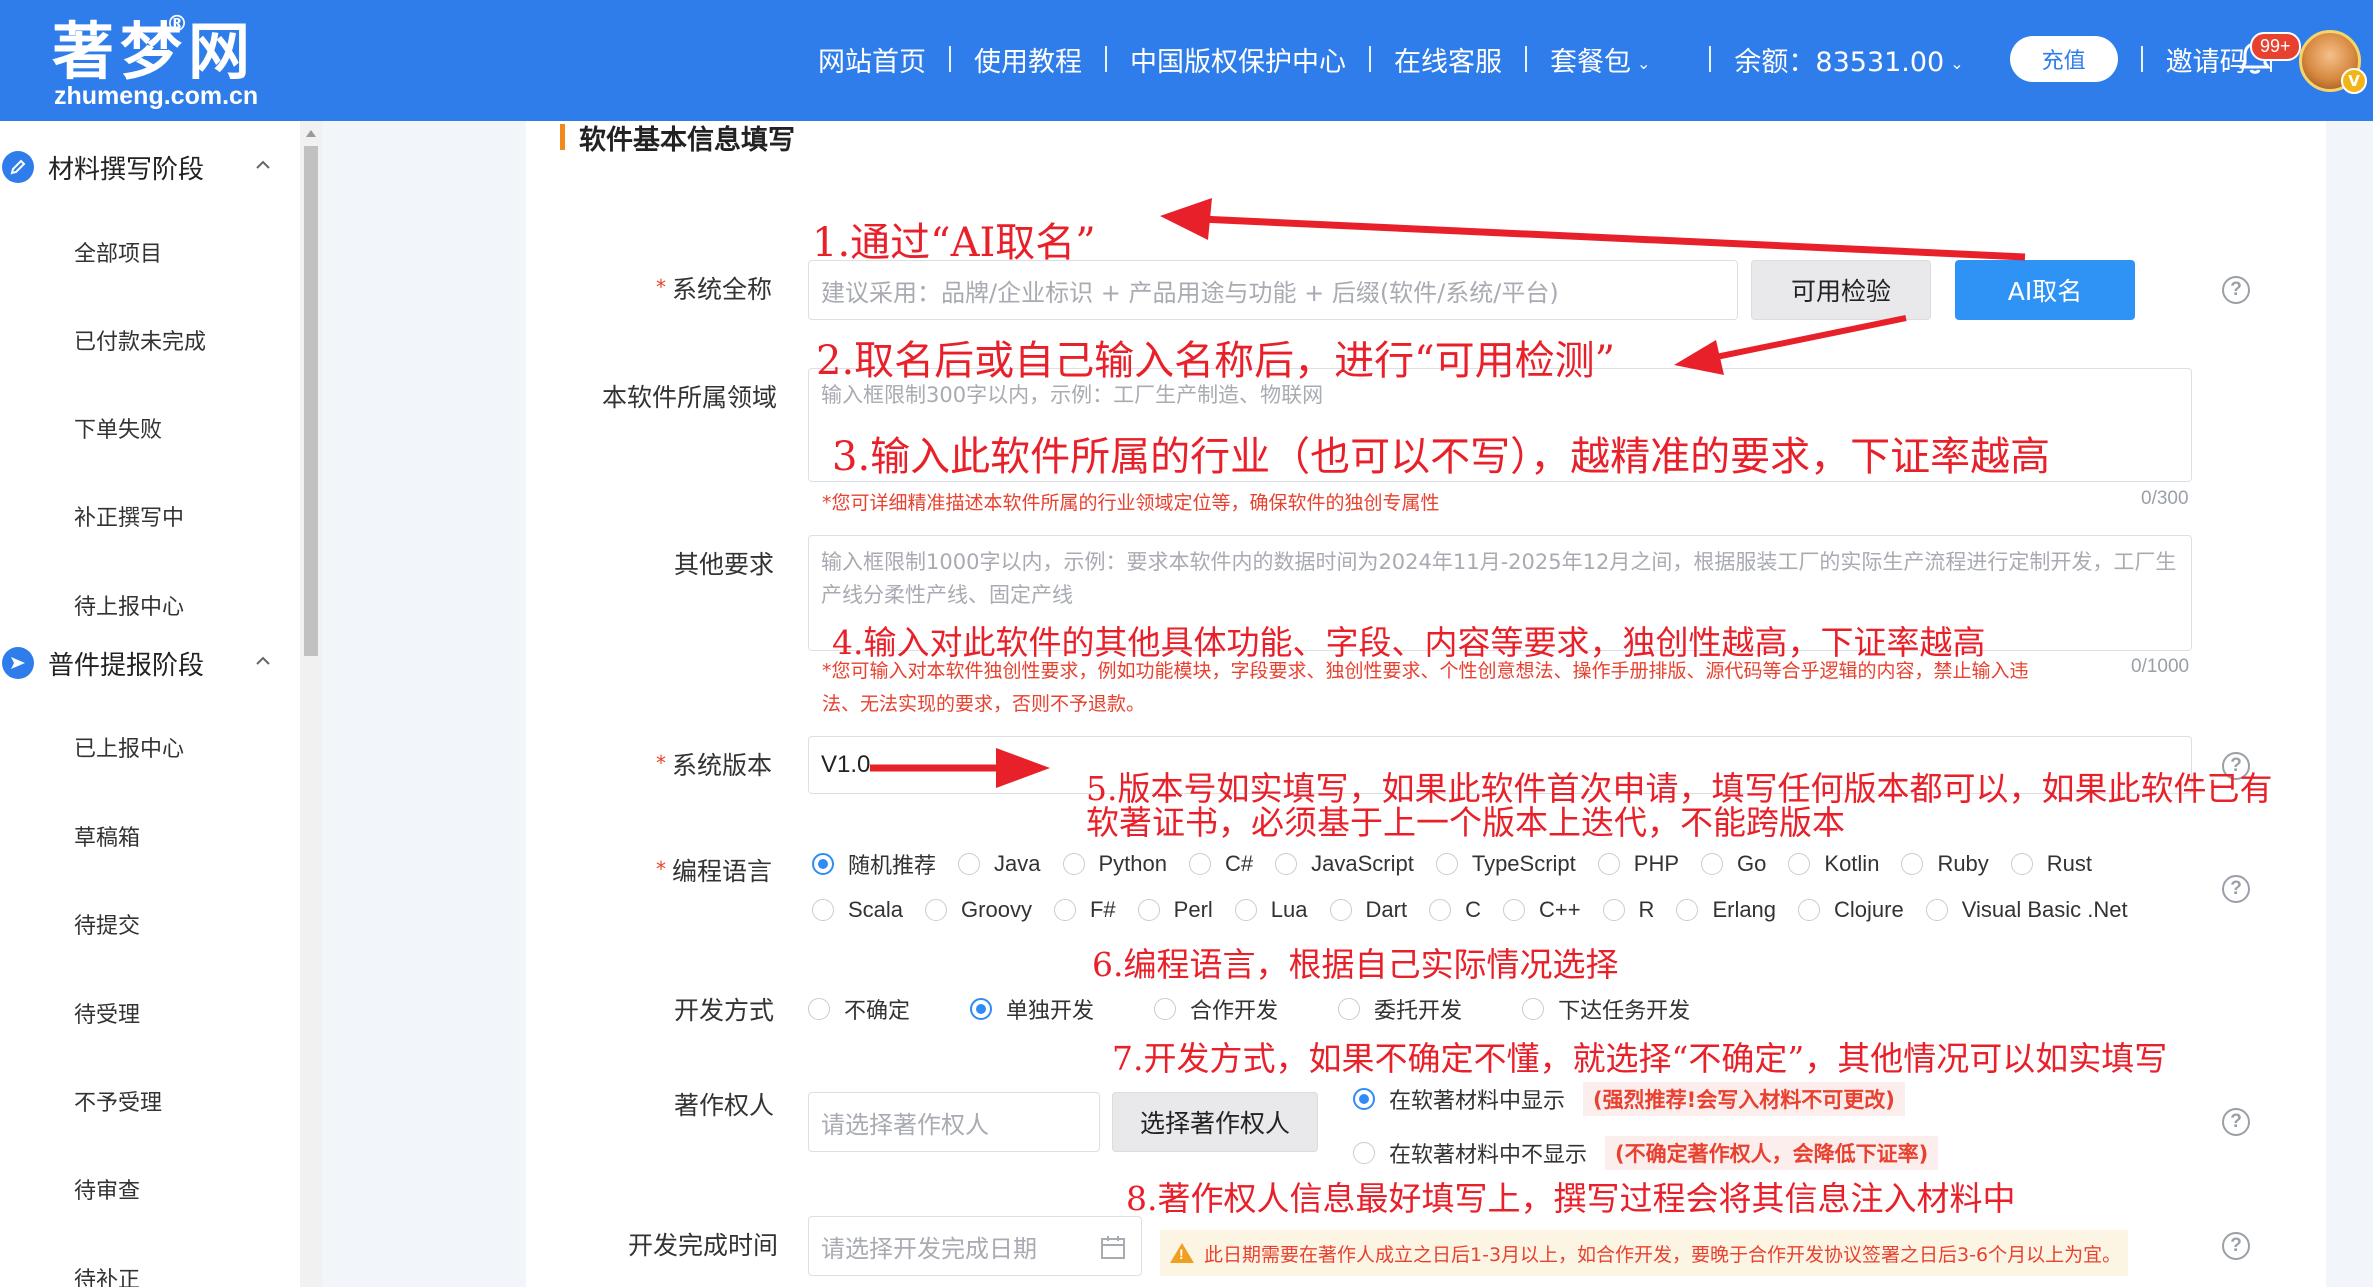  What do you see at coordinates (1455, 910) in the screenshot?
I see `radio-lang-c: C` at bounding box center [1455, 910].